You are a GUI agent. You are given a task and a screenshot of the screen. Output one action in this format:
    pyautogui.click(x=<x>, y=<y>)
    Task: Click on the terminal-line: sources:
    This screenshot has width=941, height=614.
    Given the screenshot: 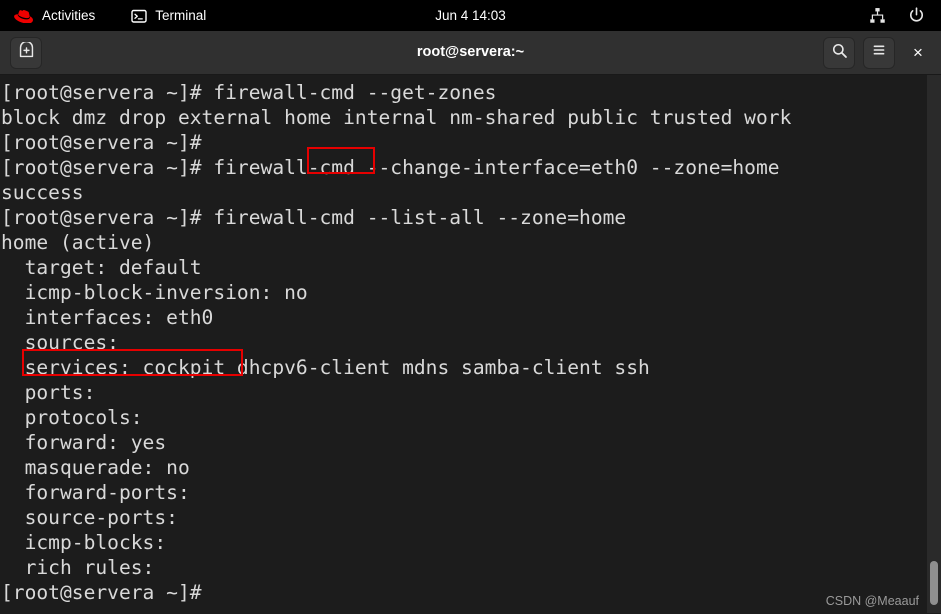 What is the action you would take?
    pyautogui.click(x=60, y=342)
    